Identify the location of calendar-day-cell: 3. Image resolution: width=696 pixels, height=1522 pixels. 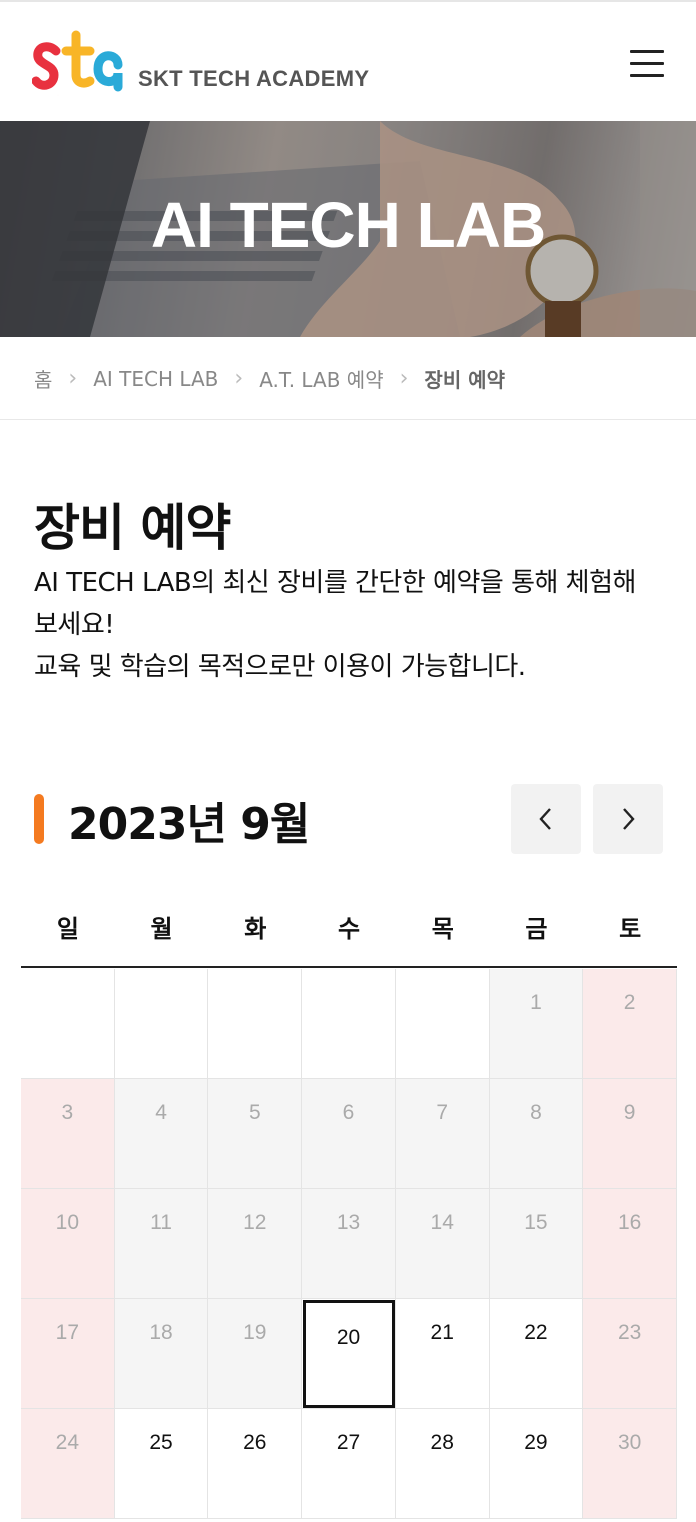
(68, 1134).